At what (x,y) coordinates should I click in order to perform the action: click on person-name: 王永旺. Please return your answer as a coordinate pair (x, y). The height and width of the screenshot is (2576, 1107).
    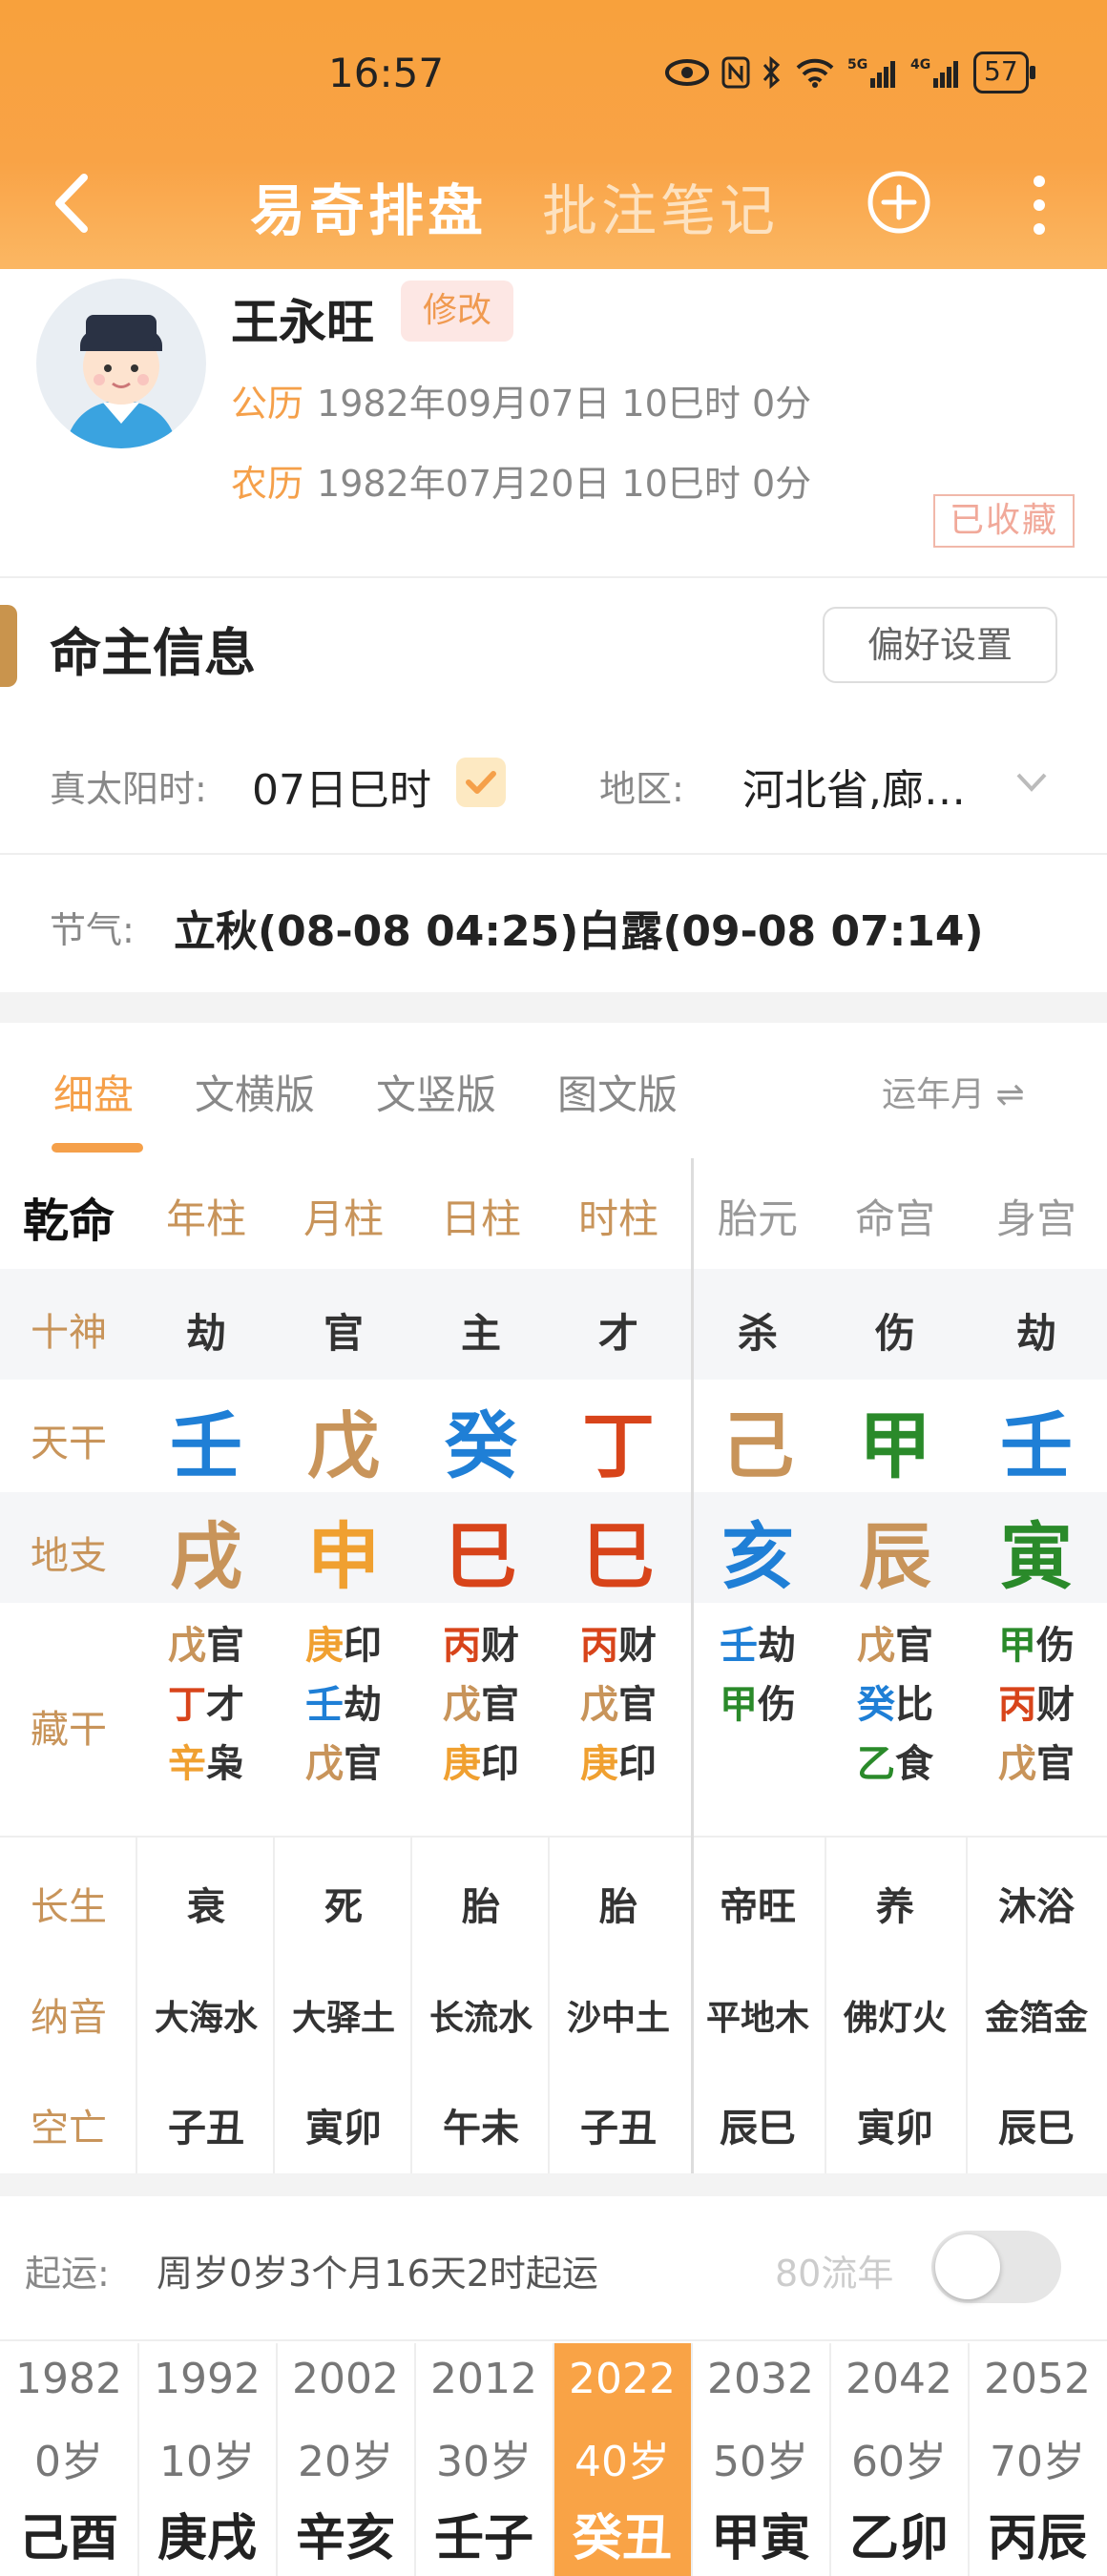
    Looking at the image, I should click on (302, 322).